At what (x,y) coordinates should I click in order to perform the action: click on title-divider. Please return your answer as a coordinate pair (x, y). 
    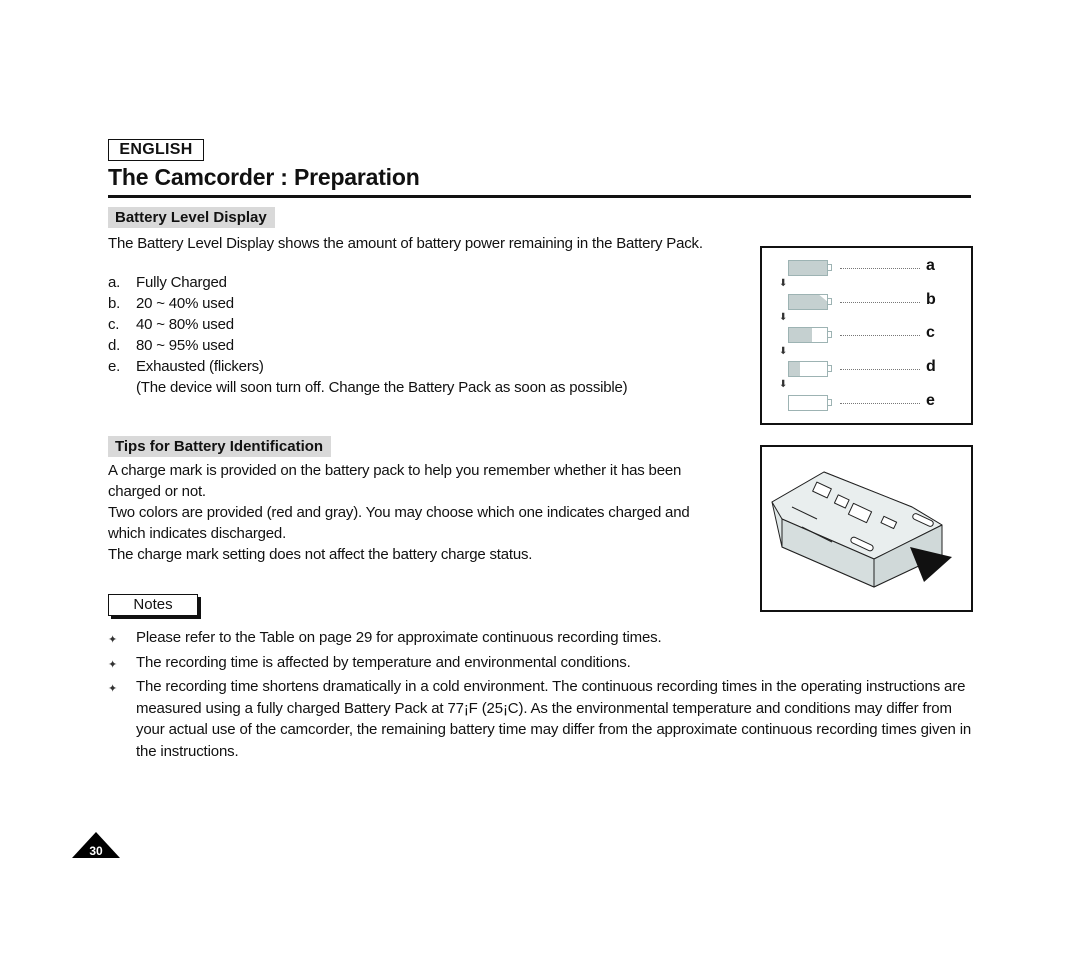
    Looking at the image, I should click on (539, 196).